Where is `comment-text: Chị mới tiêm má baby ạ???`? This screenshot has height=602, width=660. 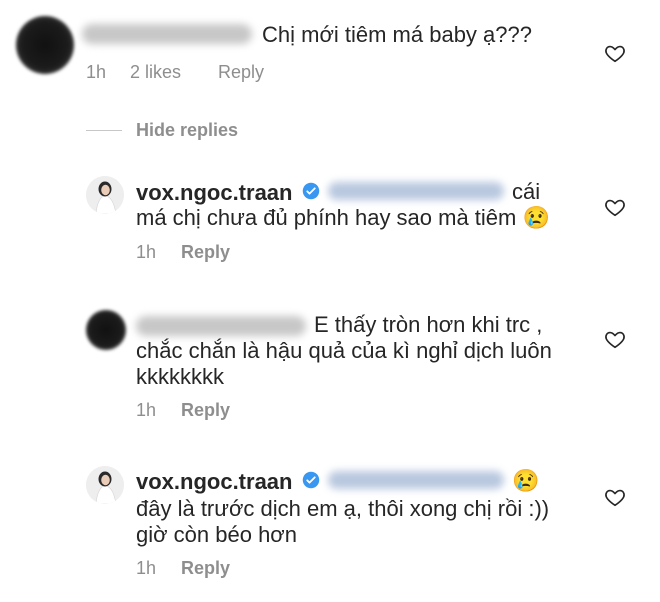 comment-text: Chị mới tiêm má baby ạ??? is located at coordinates (397, 34).